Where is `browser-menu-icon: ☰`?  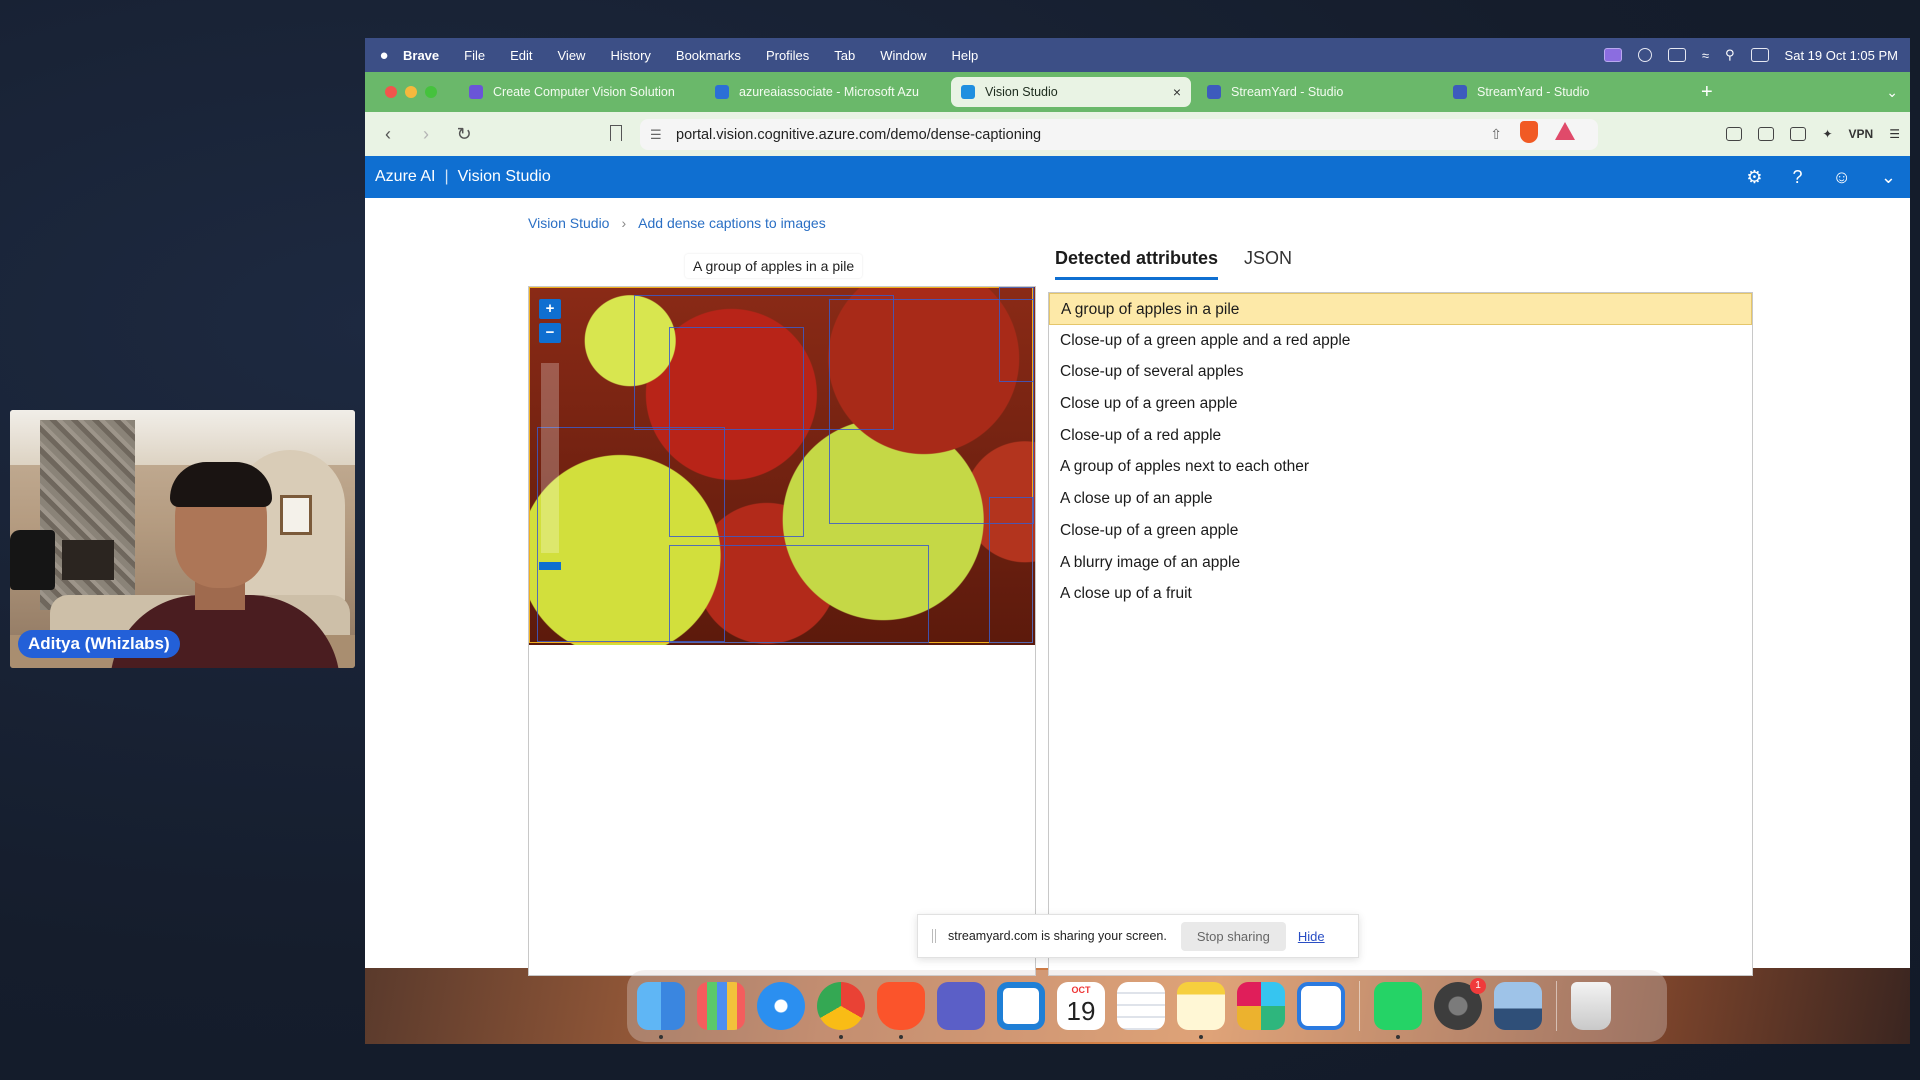
browser-menu-icon: ☰ is located at coordinates (1894, 134).